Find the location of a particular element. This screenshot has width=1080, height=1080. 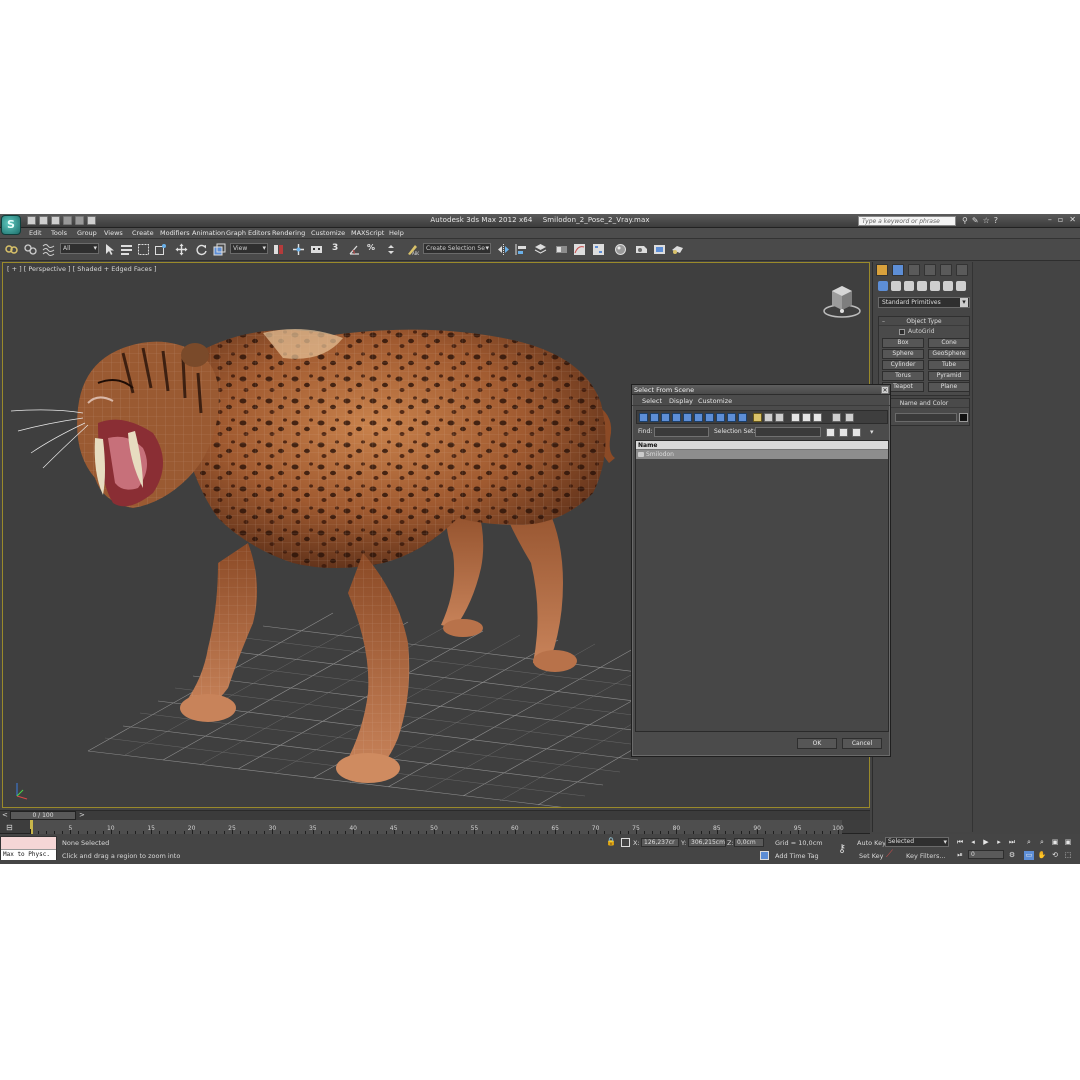

select-object-icon is located at coordinates (109, 249).